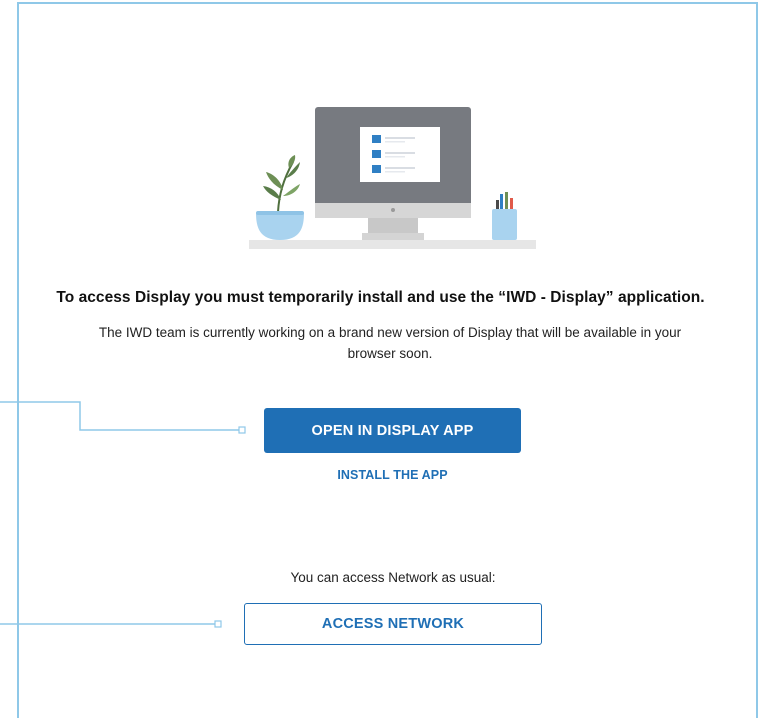 This screenshot has width=761, height=720. Describe the element at coordinates (390, 353) in the screenshot. I see `description-line-2: browser soon.` at that location.